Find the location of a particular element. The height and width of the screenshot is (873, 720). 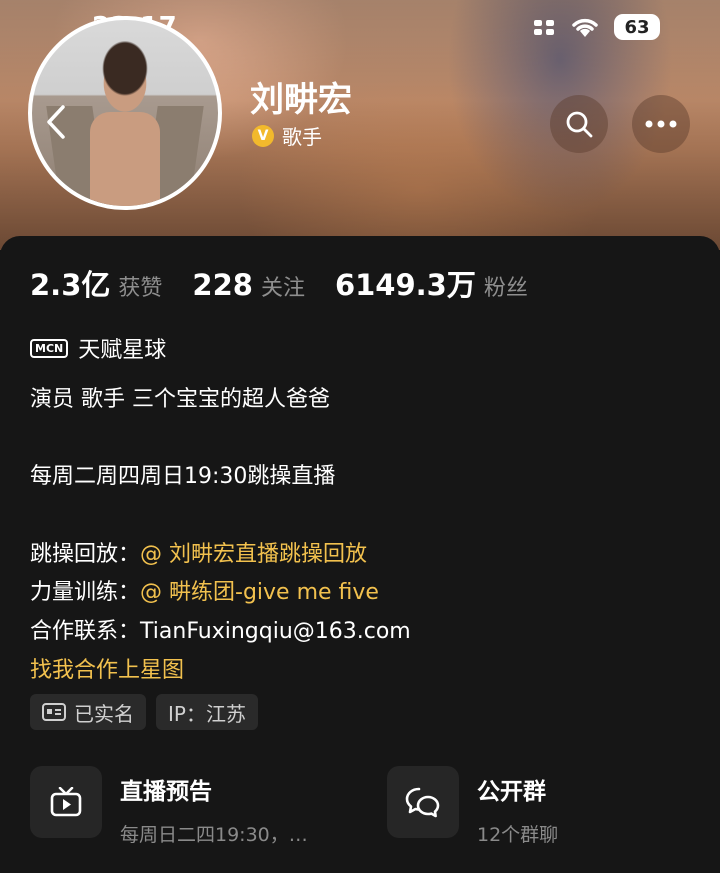

search-icon is located at coordinates (579, 124).